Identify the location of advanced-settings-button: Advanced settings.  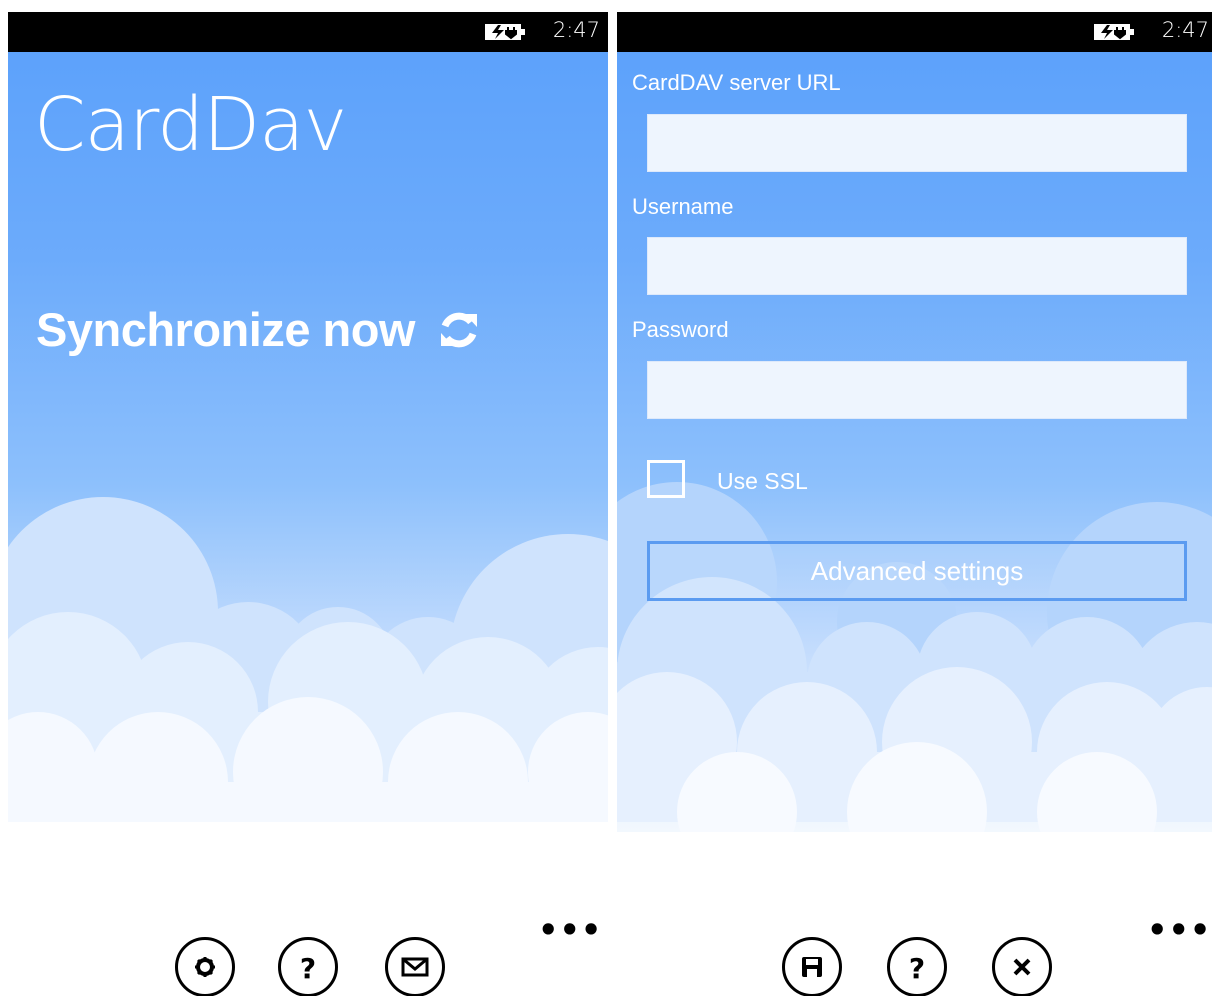
(917, 571).